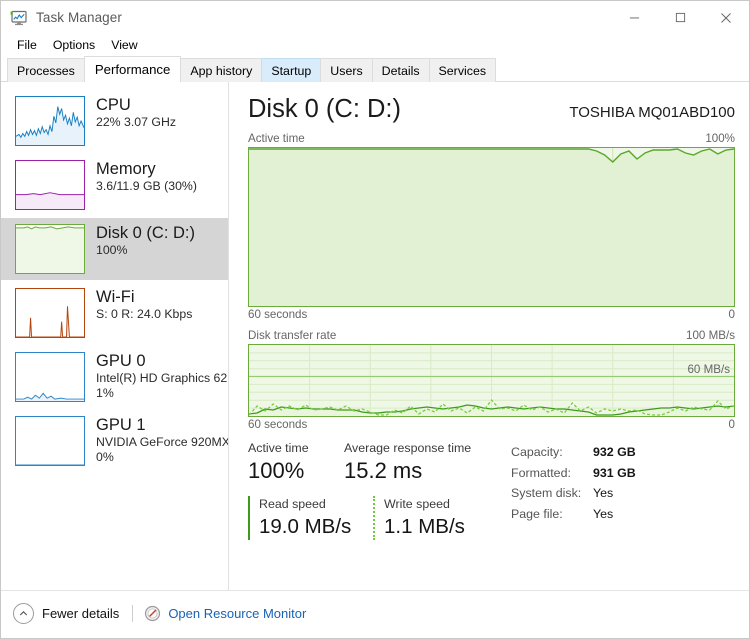 Image resolution: width=750 pixels, height=639 pixels. What do you see at coordinates (105, 393) in the screenshot?
I see `sidebar-item-gpu0-pct: 1%` at bounding box center [105, 393].